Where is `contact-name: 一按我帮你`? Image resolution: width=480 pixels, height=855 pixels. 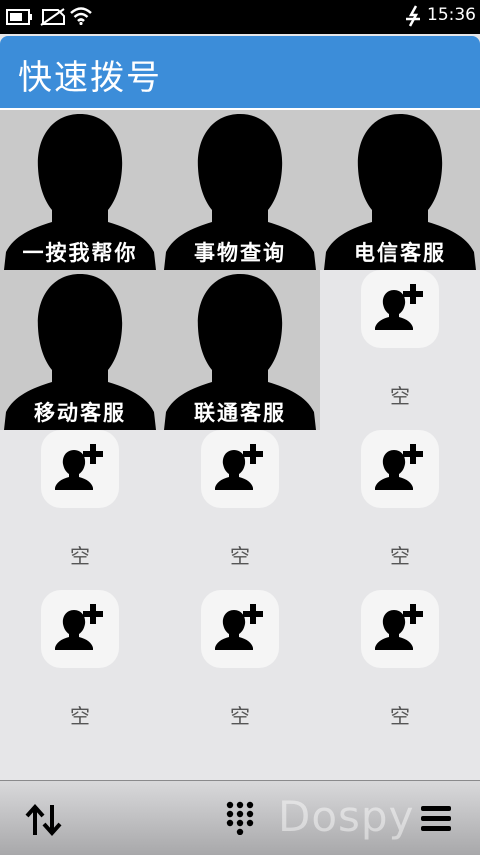 contact-name: 一按我帮你 is located at coordinates (80, 253).